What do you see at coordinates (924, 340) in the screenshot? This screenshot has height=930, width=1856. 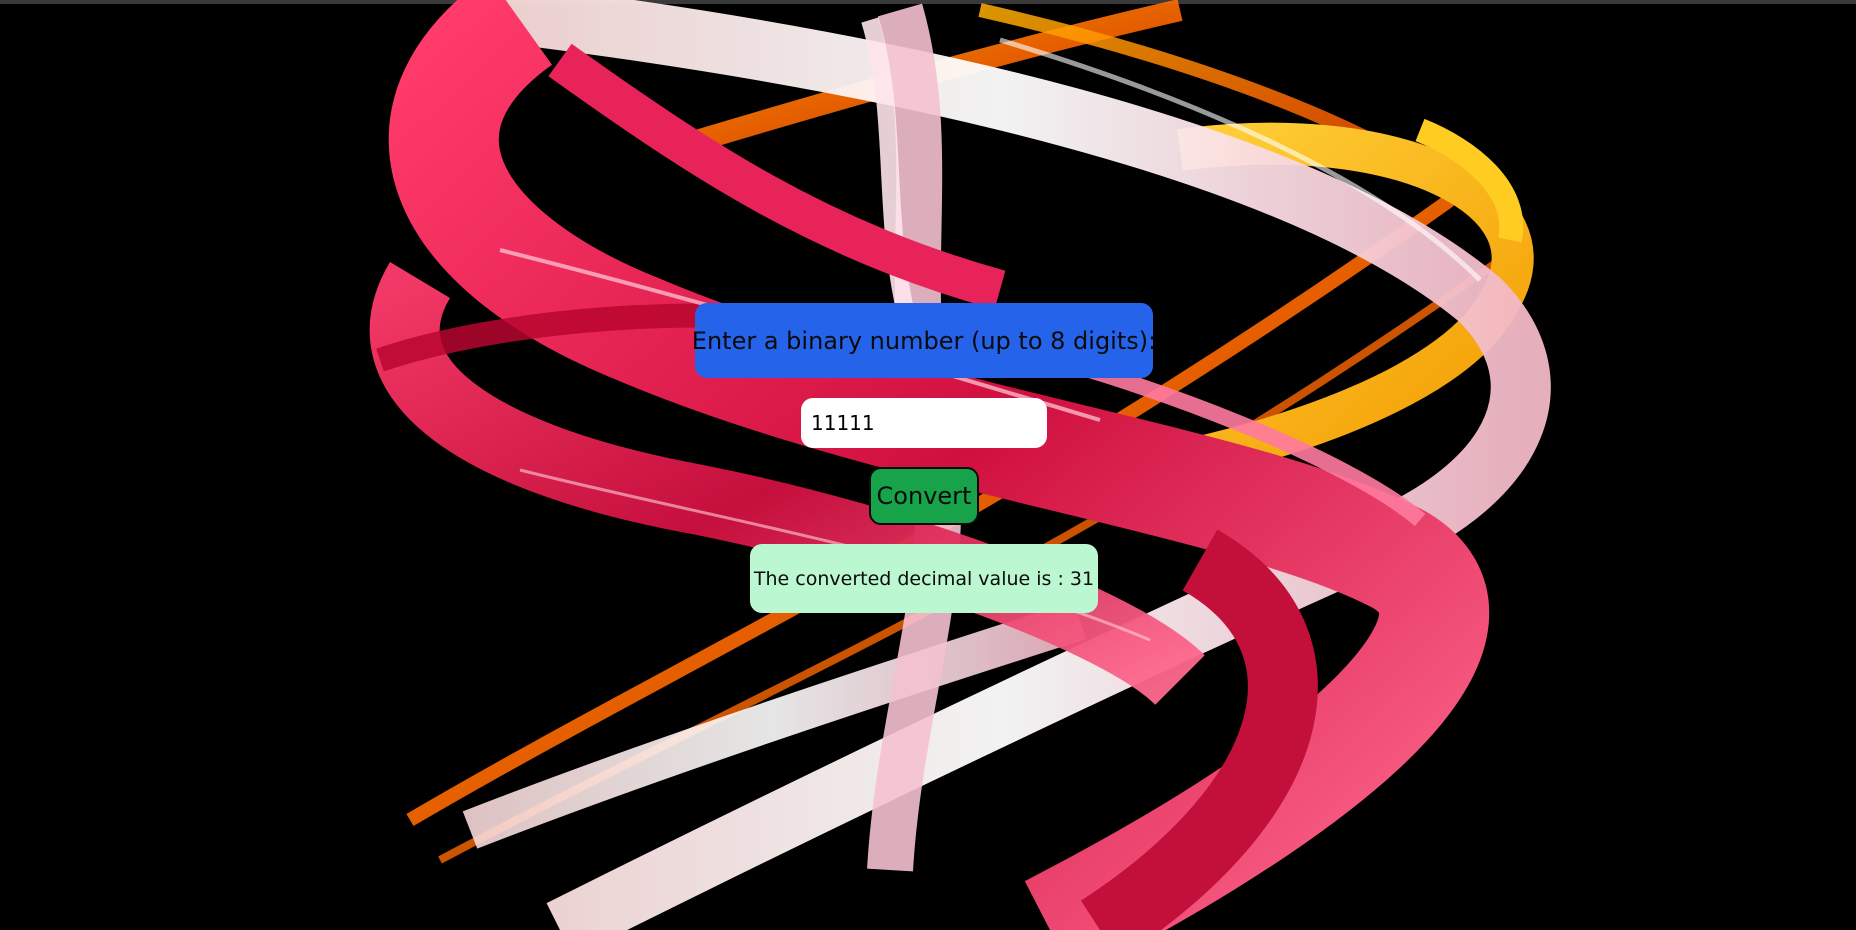 I see `prompt-label: Enter a binary number (up to 8 digits):` at bounding box center [924, 340].